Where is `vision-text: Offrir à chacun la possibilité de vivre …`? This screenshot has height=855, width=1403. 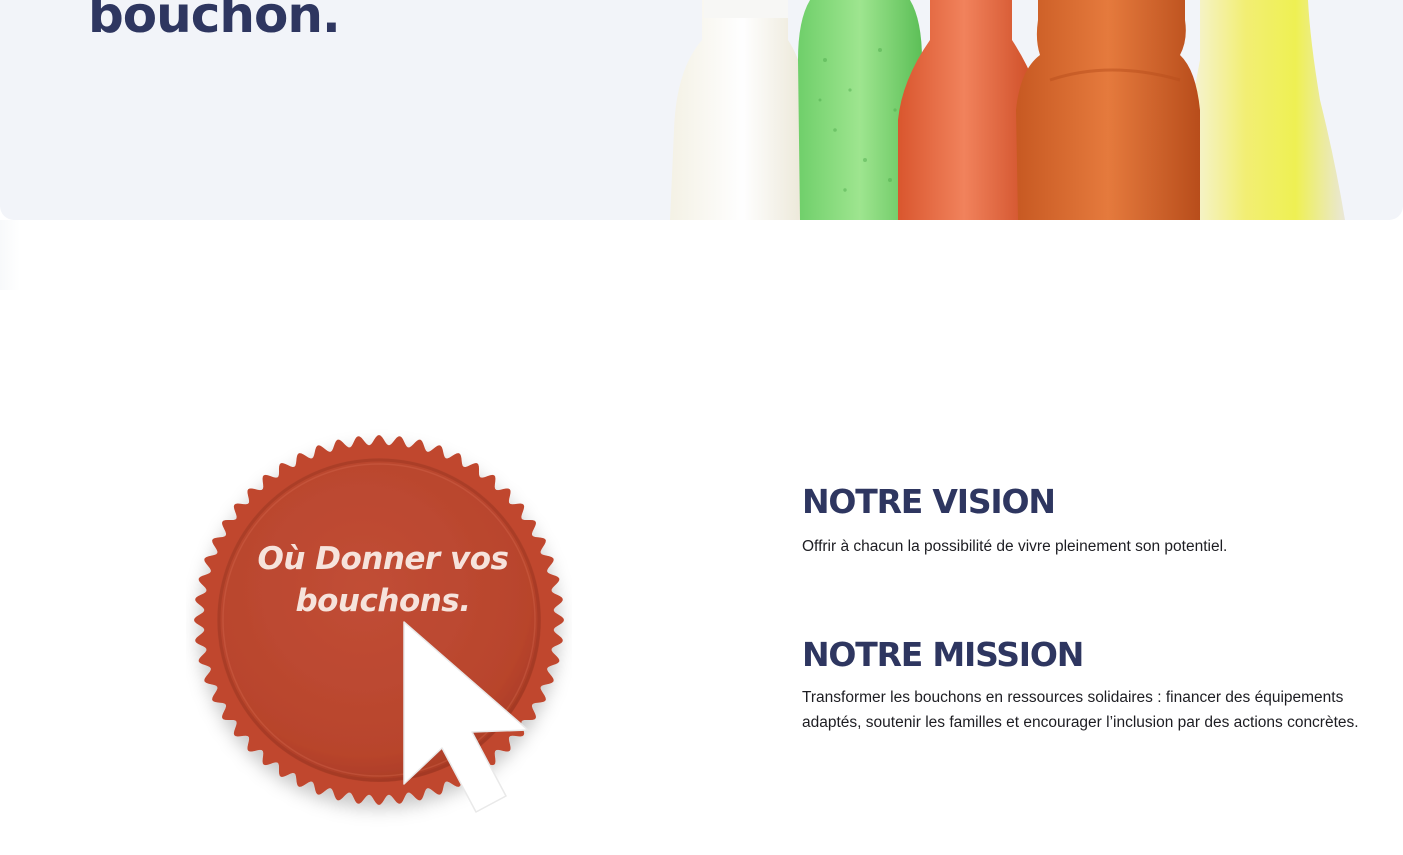
vision-text: Offrir à chacun la possibilité de vivre … is located at coordinates (1015, 546).